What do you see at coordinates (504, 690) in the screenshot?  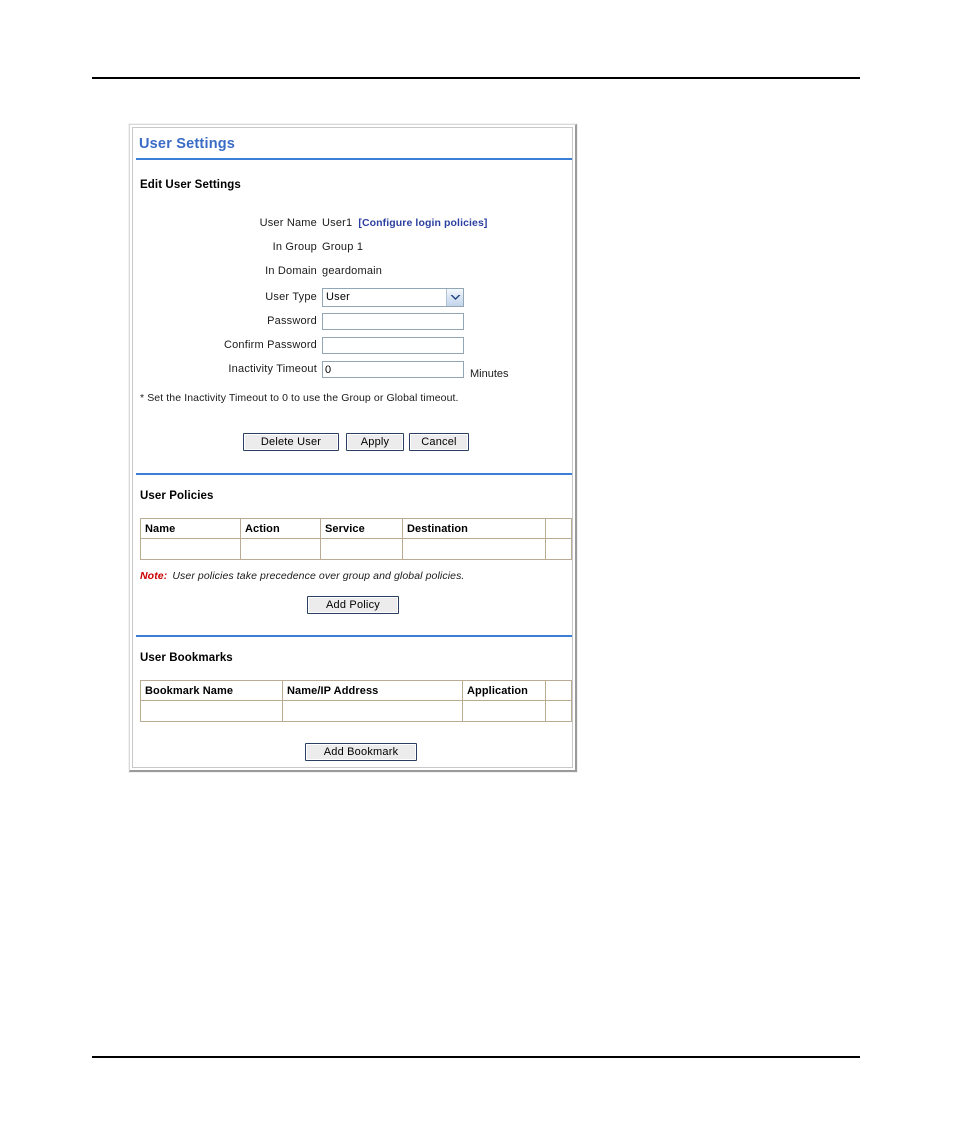 I see `col-bookmark-application: Application` at bounding box center [504, 690].